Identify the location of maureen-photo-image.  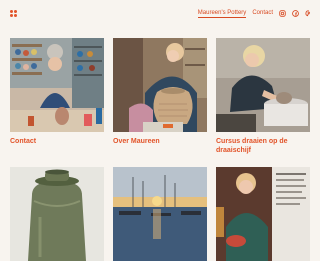
(160, 85).